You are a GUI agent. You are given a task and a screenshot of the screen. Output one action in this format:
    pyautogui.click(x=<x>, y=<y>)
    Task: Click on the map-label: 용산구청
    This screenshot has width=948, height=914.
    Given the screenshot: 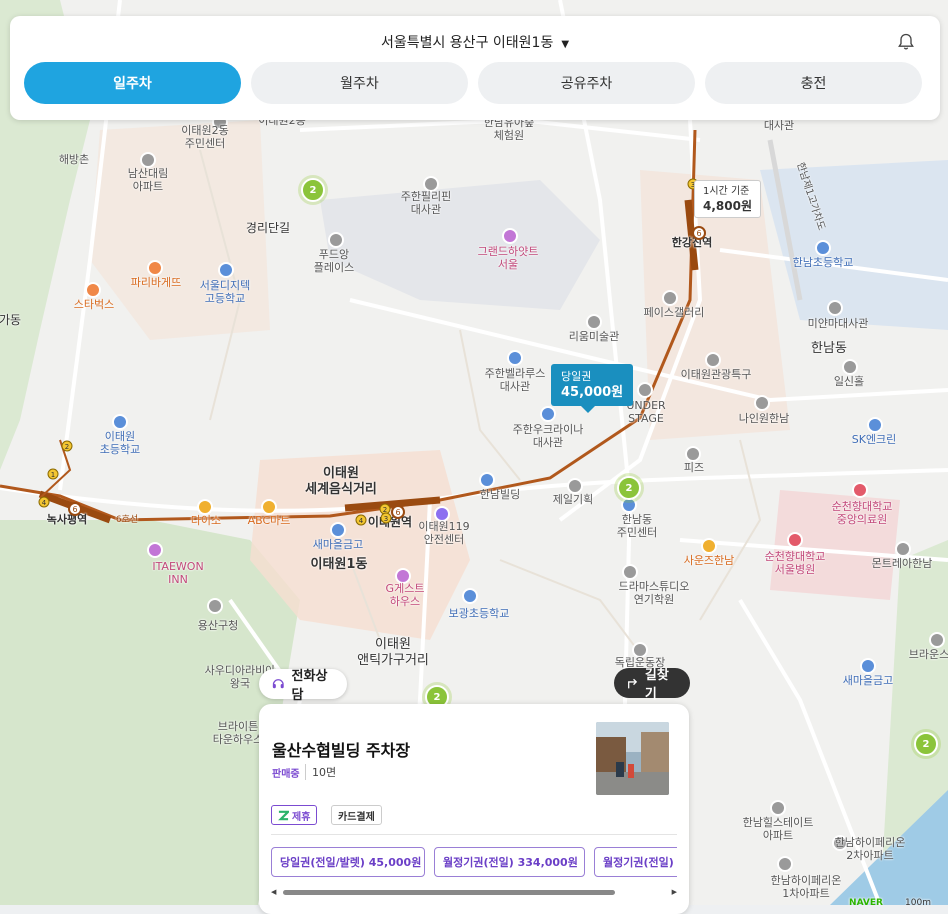 What is the action you would take?
    pyautogui.click(x=218, y=625)
    